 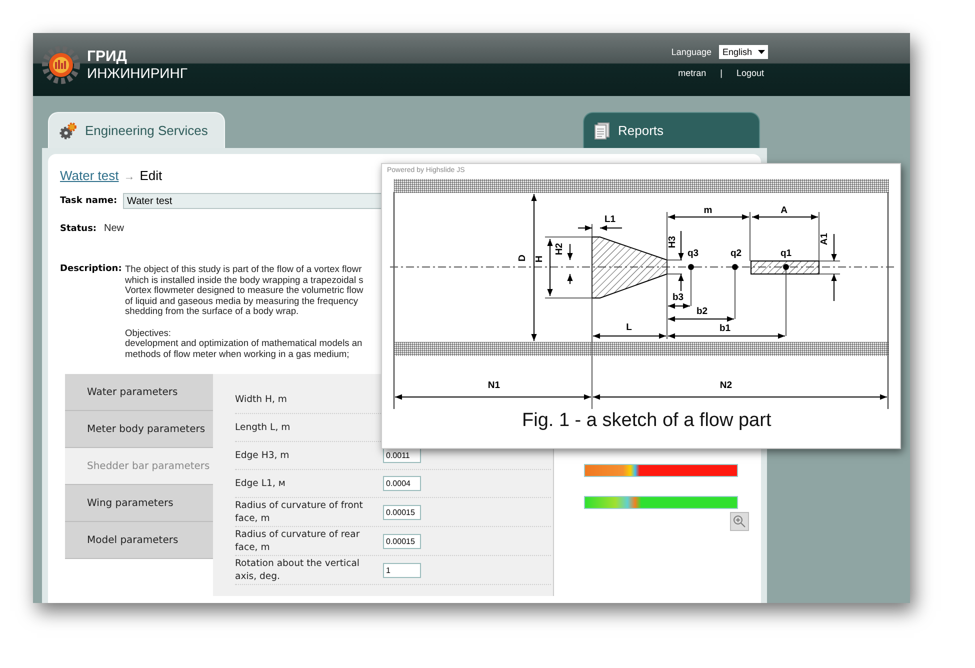 I want to click on dimension-label: L, so click(x=629, y=327).